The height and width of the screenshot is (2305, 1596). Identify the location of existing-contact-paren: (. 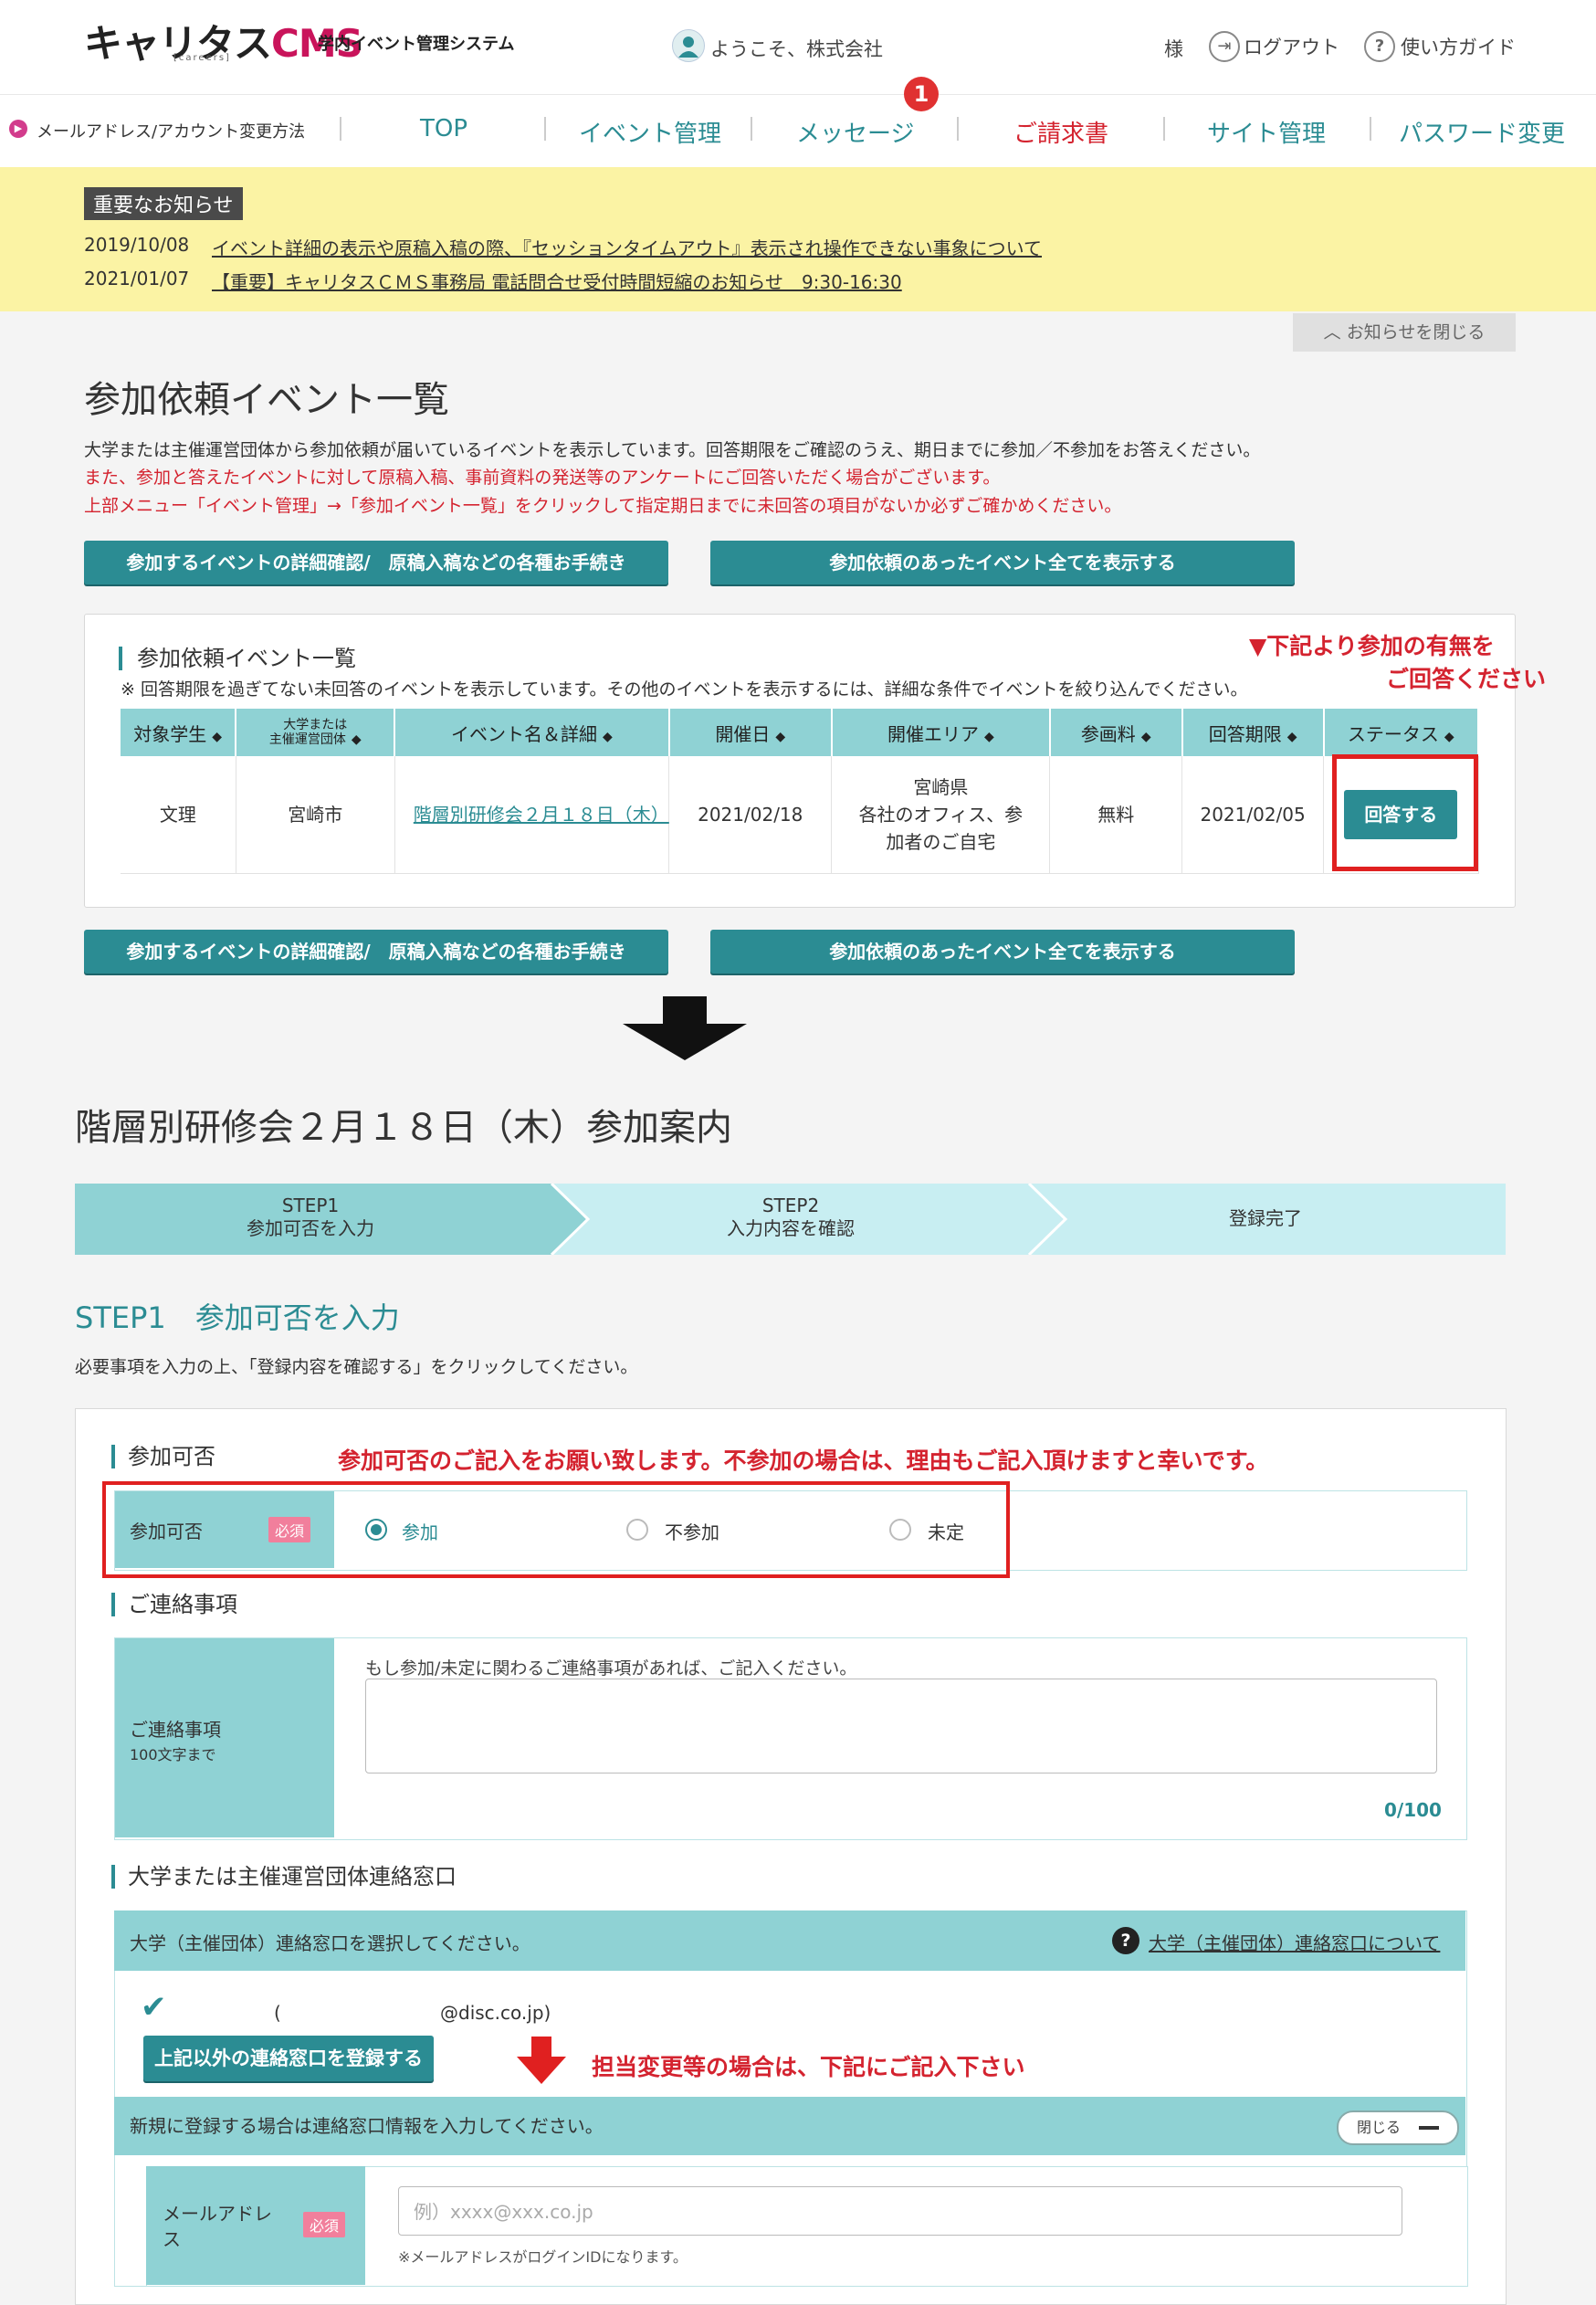
(277, 2013).